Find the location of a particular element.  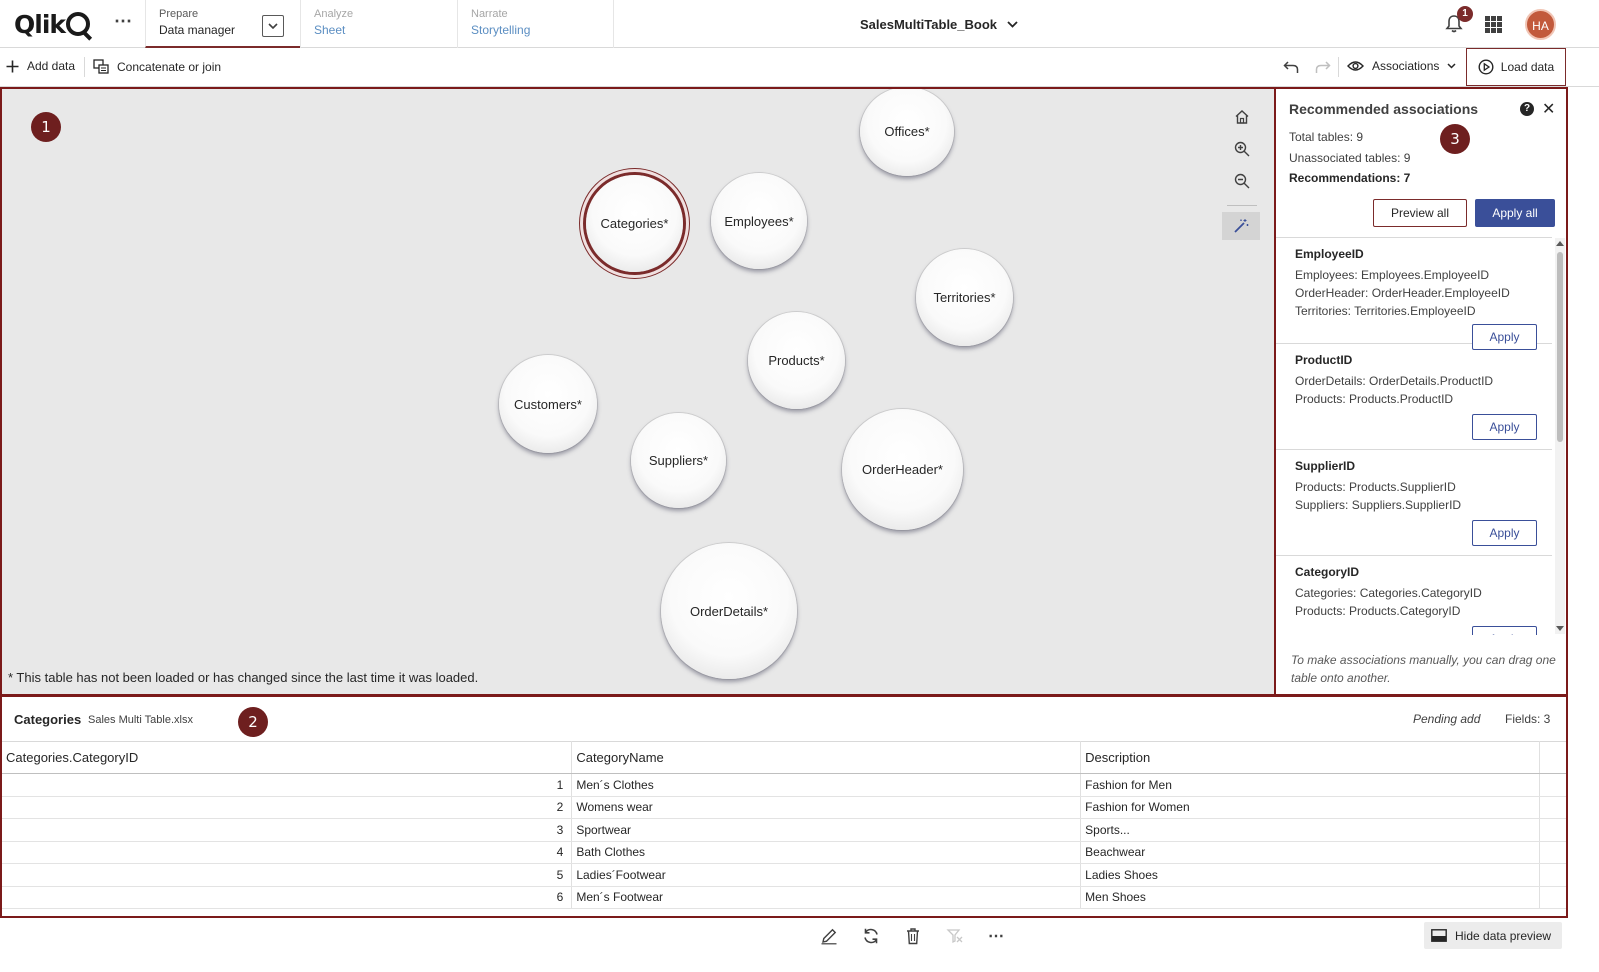

table-cell: Men´s Footwear is located at coordinates (826, 897).